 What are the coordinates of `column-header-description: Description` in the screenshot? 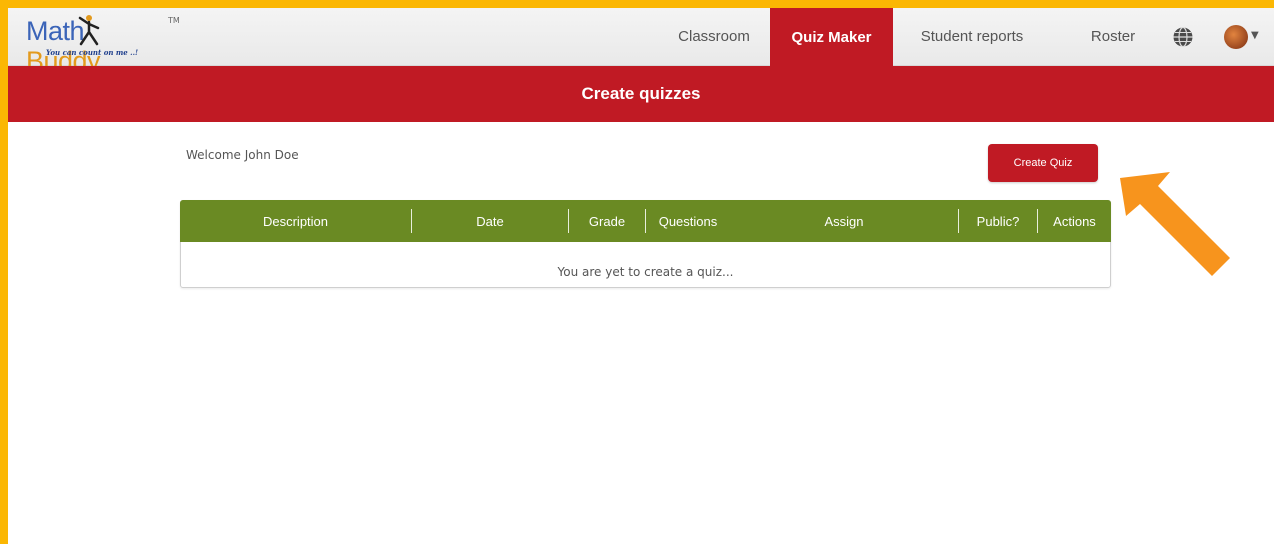 It's located at (295, 221).